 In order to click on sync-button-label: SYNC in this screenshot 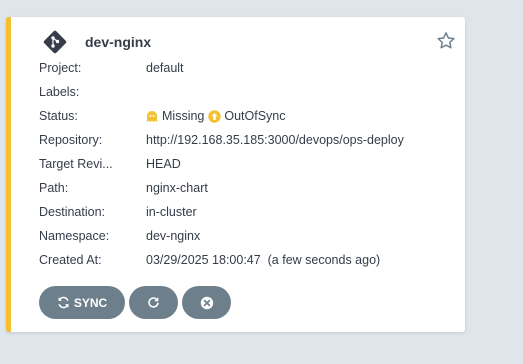, I will do `click(90, 302)`.